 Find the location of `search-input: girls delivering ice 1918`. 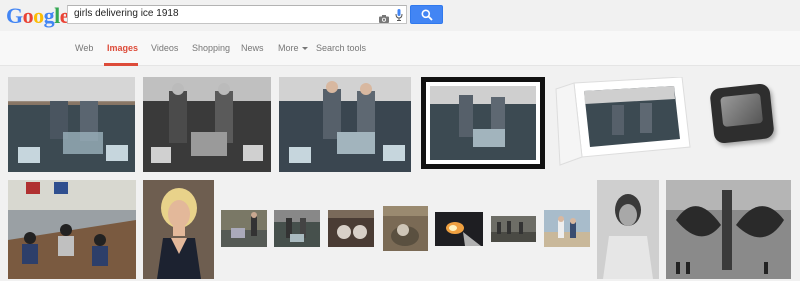

search-input: girls delivering ice 1918 is located at coordinates (237, 14).